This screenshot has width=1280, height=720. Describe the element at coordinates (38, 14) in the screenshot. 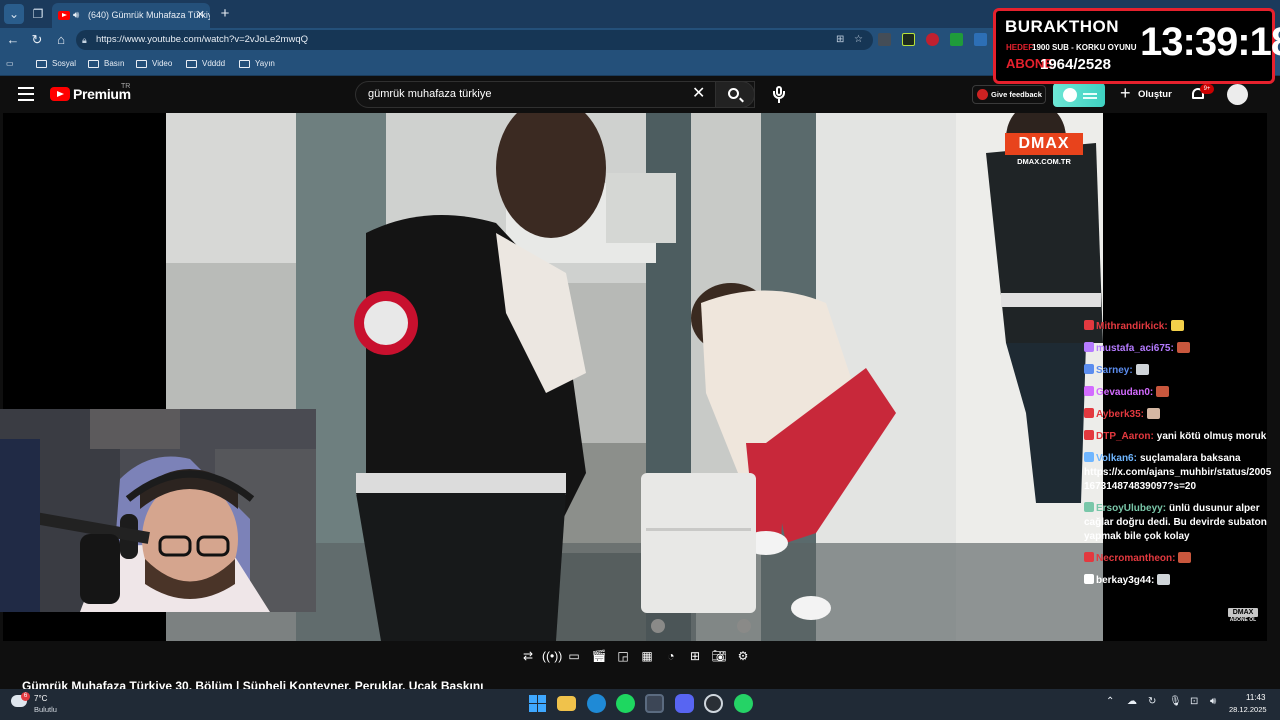

I see `workspaces-icon: ❐` at that location.